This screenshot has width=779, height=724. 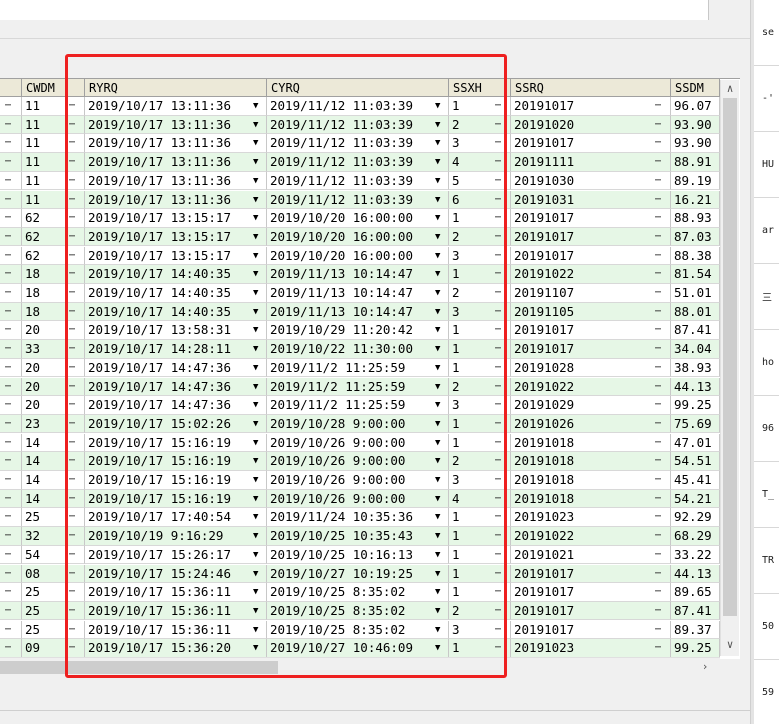 I want to click on cell-ryrq: 2019/10/17 13:15:17 ▼, so click(x=176, y=237).